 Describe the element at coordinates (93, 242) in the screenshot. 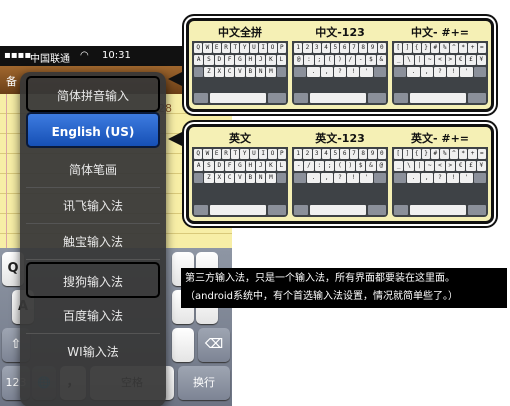

I see `im-item-chubao: 触宝输入法` at that location.